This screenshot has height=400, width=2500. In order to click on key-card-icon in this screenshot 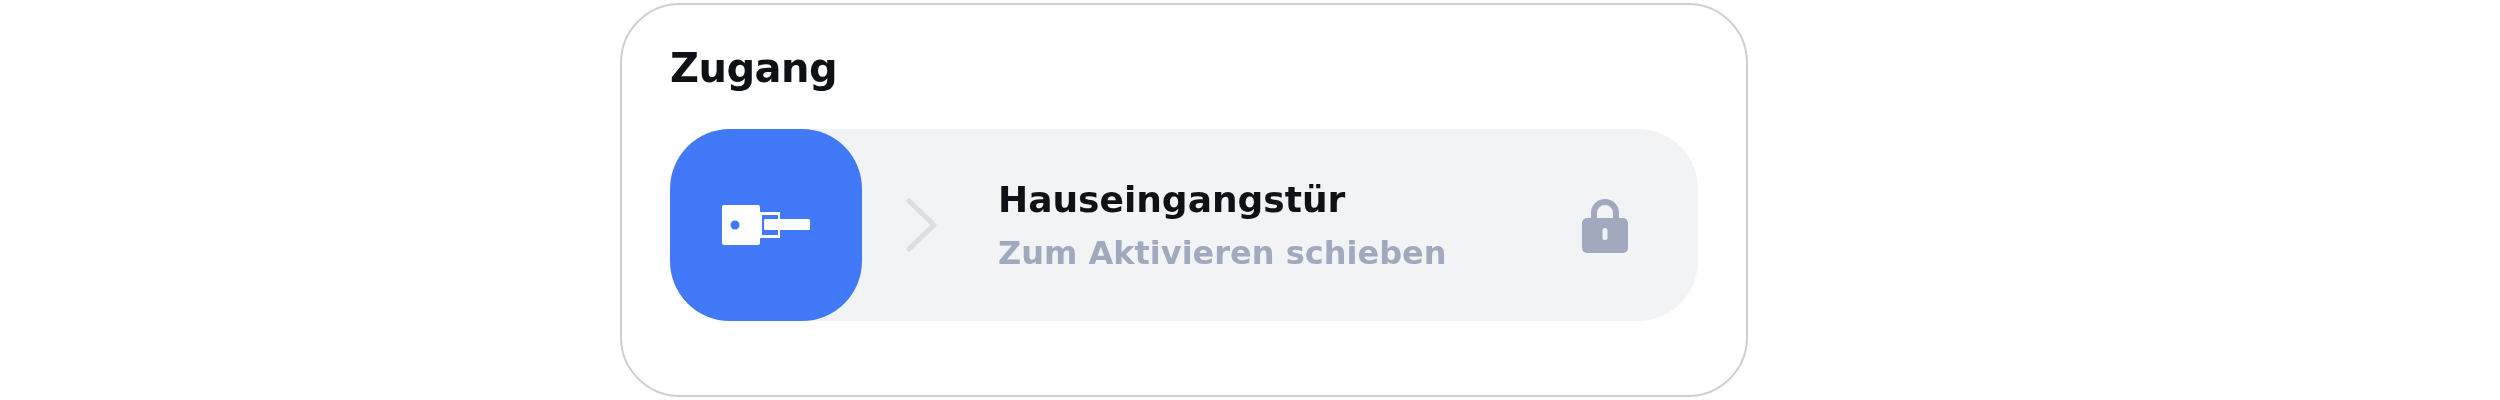, I will do `click(766, 225)`.